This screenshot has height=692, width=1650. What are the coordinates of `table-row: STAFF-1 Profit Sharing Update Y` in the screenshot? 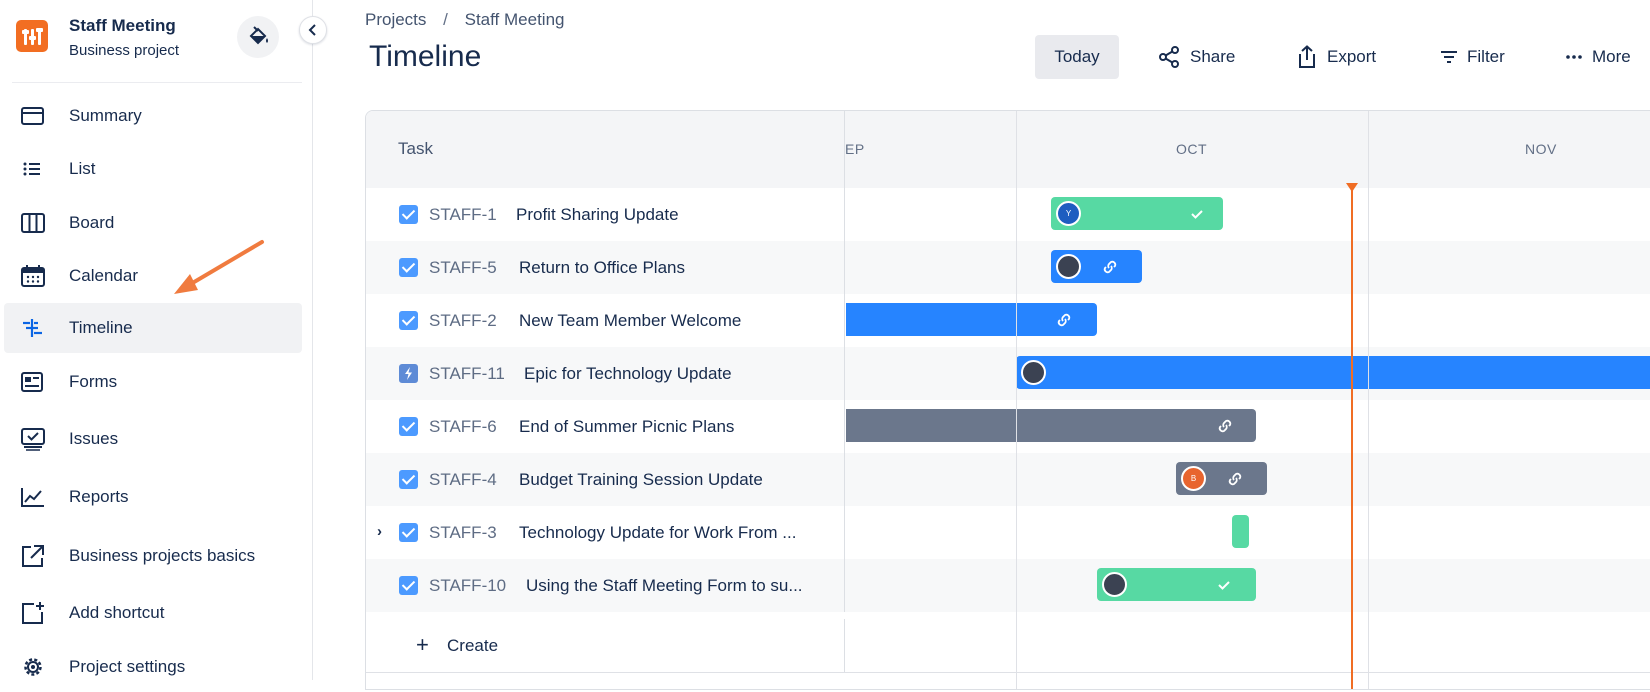 It's located at (1008, 214).